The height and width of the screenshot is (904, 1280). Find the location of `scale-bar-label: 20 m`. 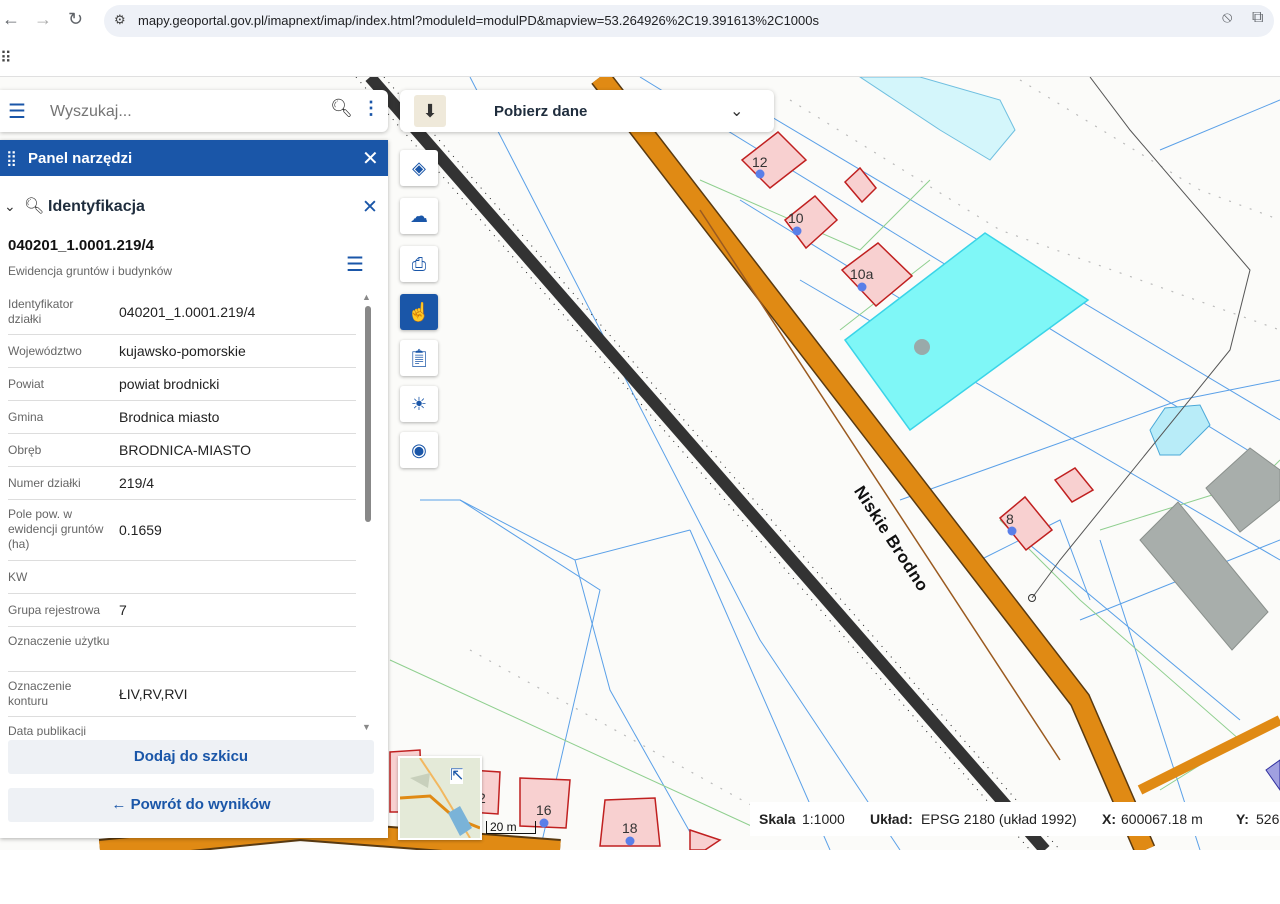

scale-bar-label: 20 m is located at coordinates (511, 827).